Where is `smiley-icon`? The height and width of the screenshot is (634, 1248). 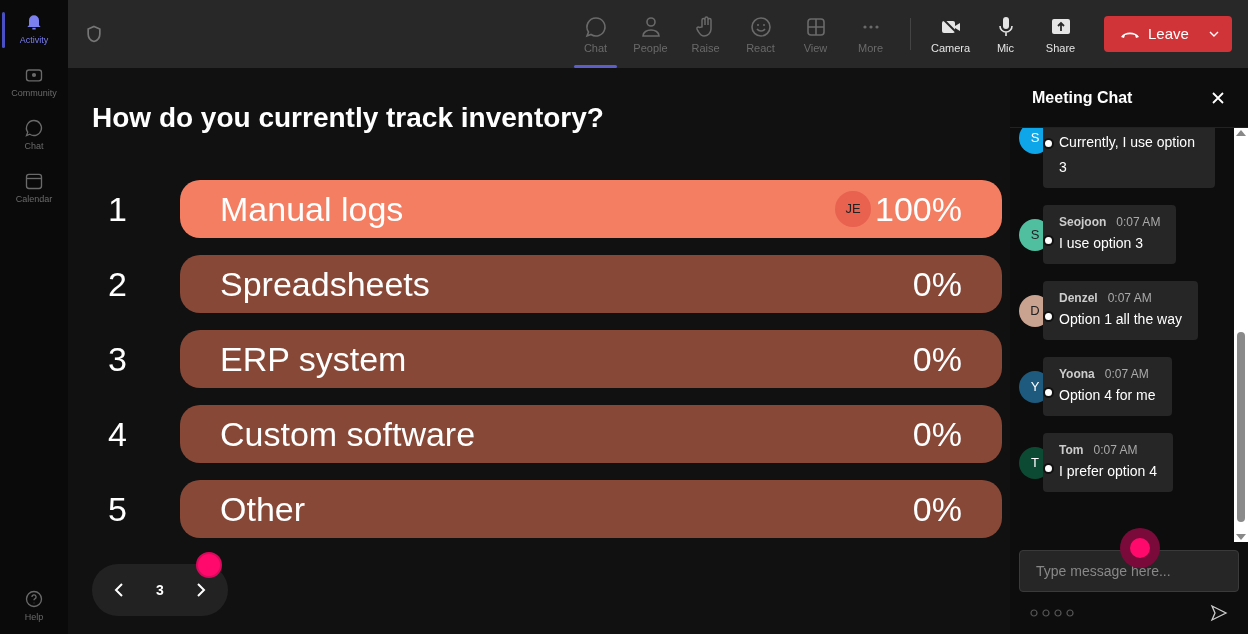
smiley-icon is located at coordinates (760, 26).